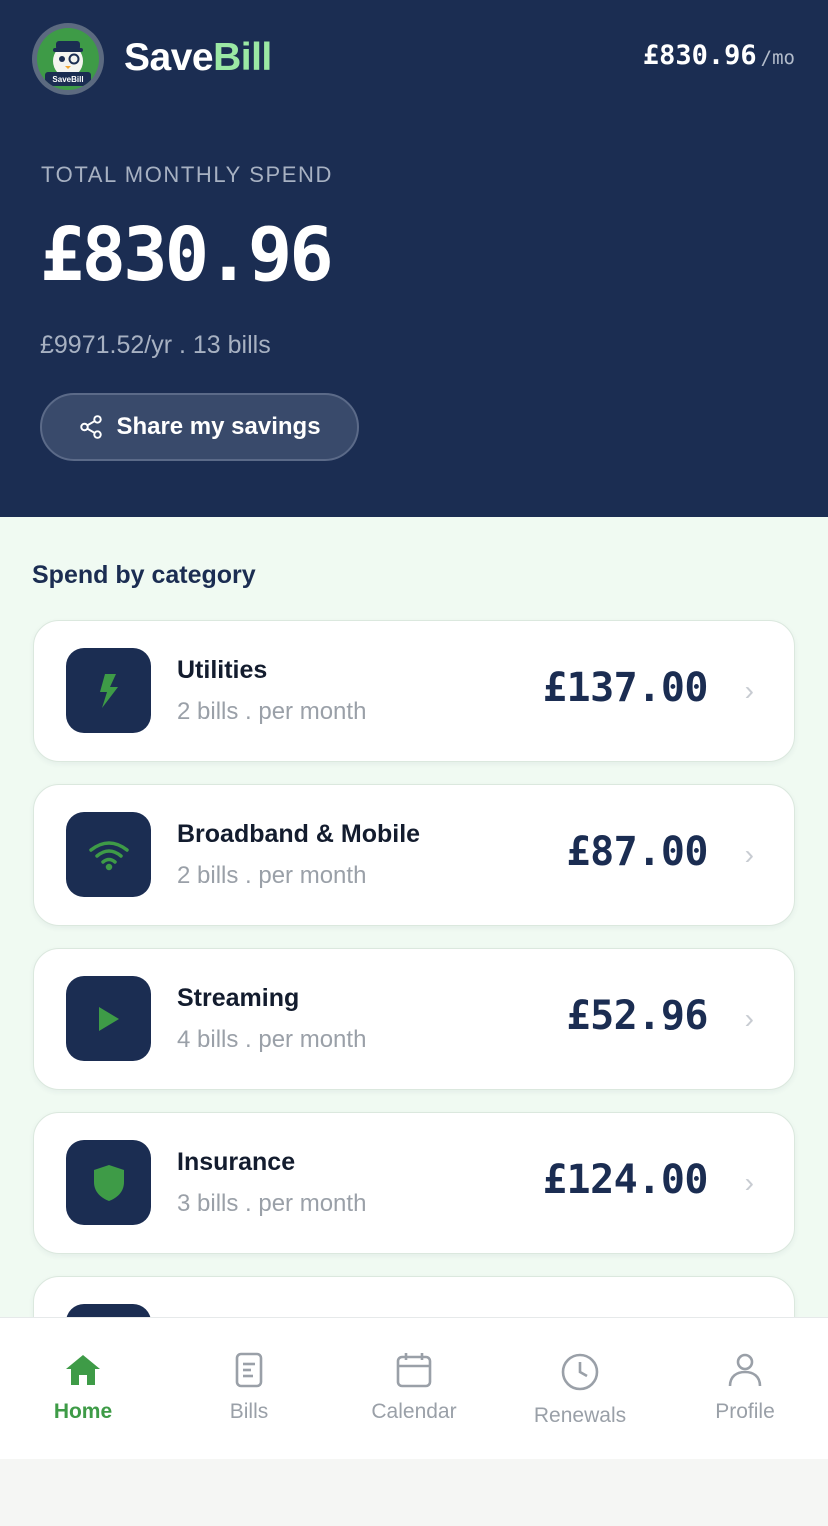  I want to click on category-name: Streaming, so click(238, 998).